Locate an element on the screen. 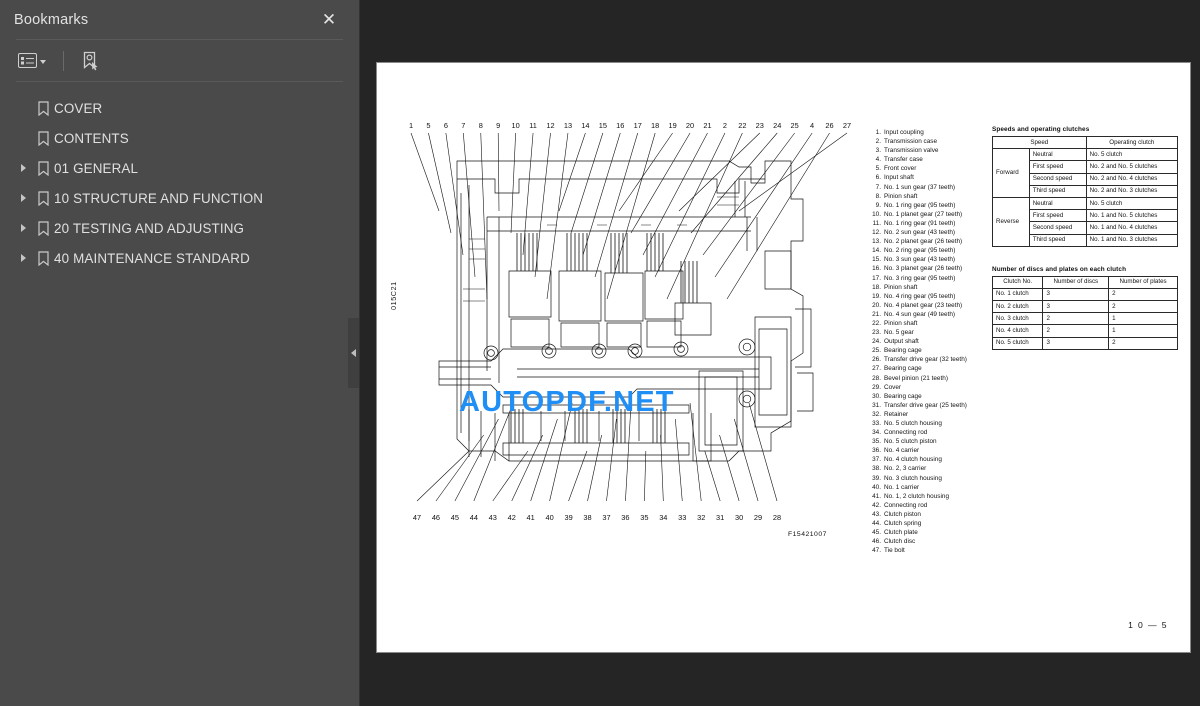  part-number: 3. is located at coordinates (878, 151).